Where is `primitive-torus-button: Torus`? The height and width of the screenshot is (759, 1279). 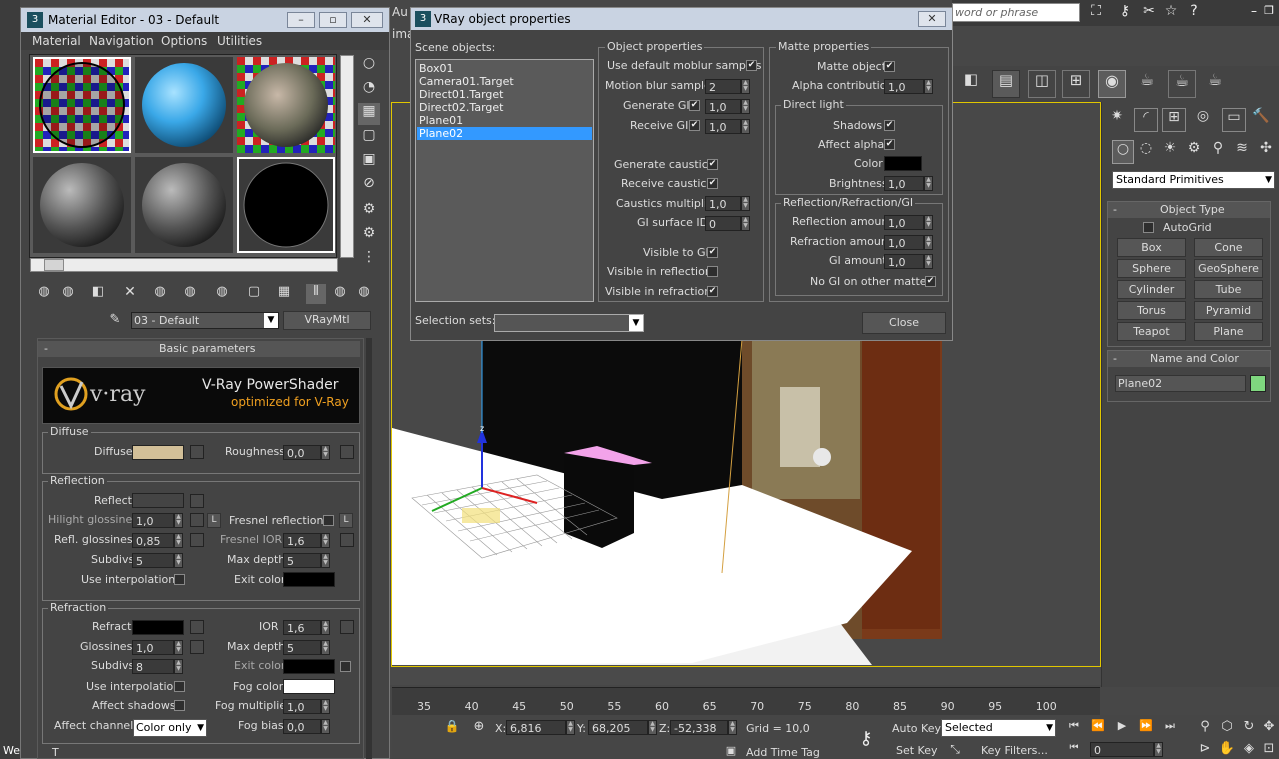 primitive-torus-button: Torus is located at coordinates (1151, 310).